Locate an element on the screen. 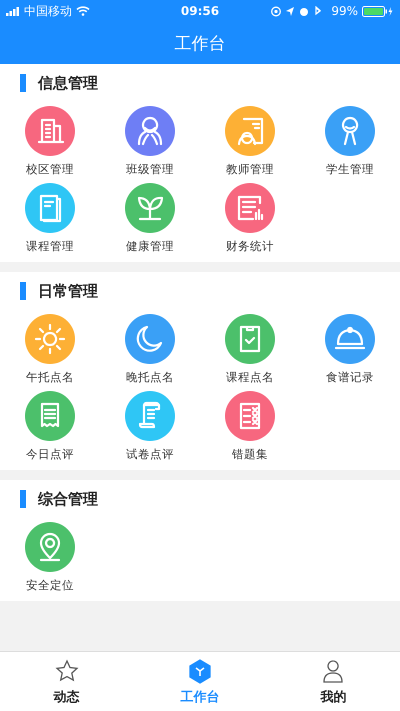  battery-percent: 99% is located at coordinates (344, 11).